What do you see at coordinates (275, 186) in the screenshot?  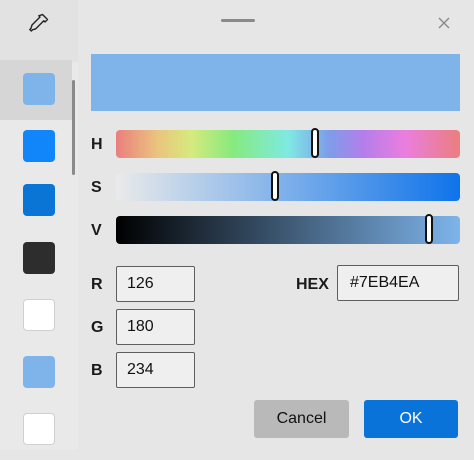 I see `saturation-slider-thumb` at bounding box center [275, 186].